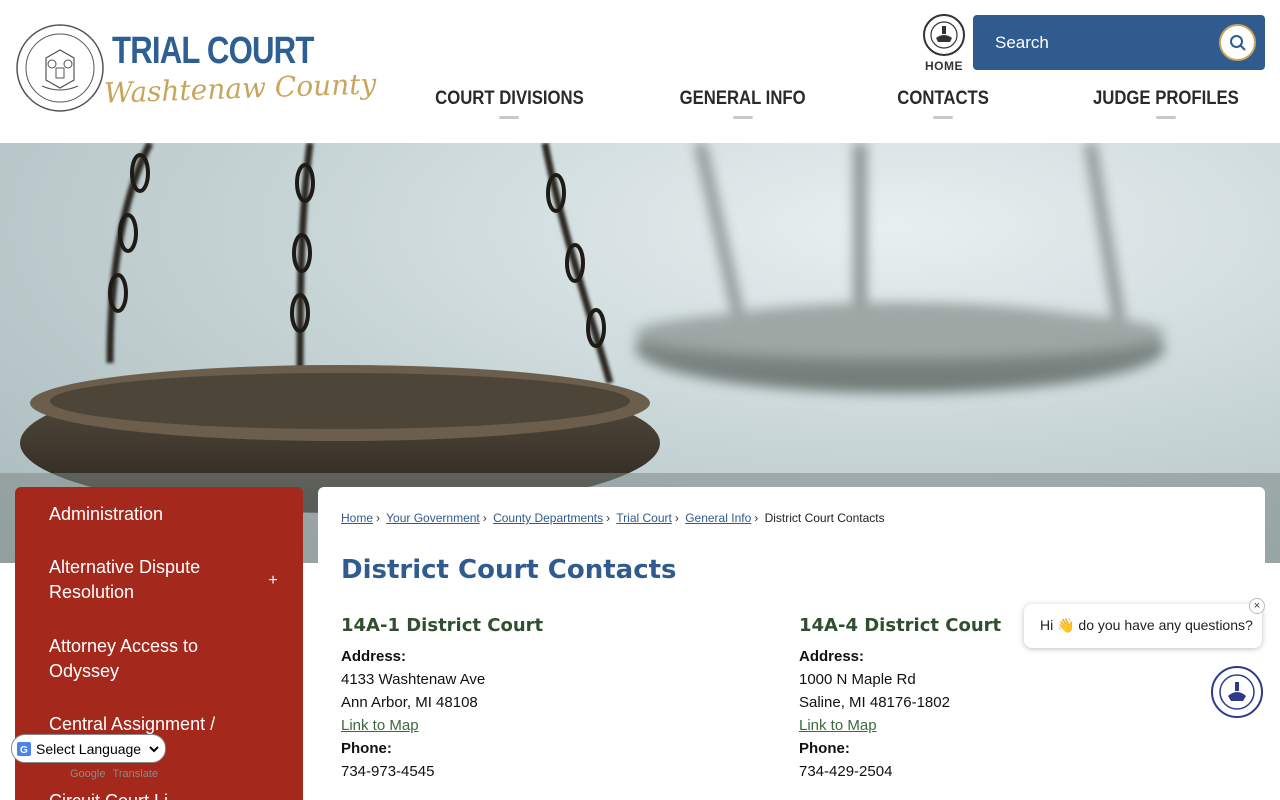  I want to click on expand-plus-icon: +, so click(273, 582).